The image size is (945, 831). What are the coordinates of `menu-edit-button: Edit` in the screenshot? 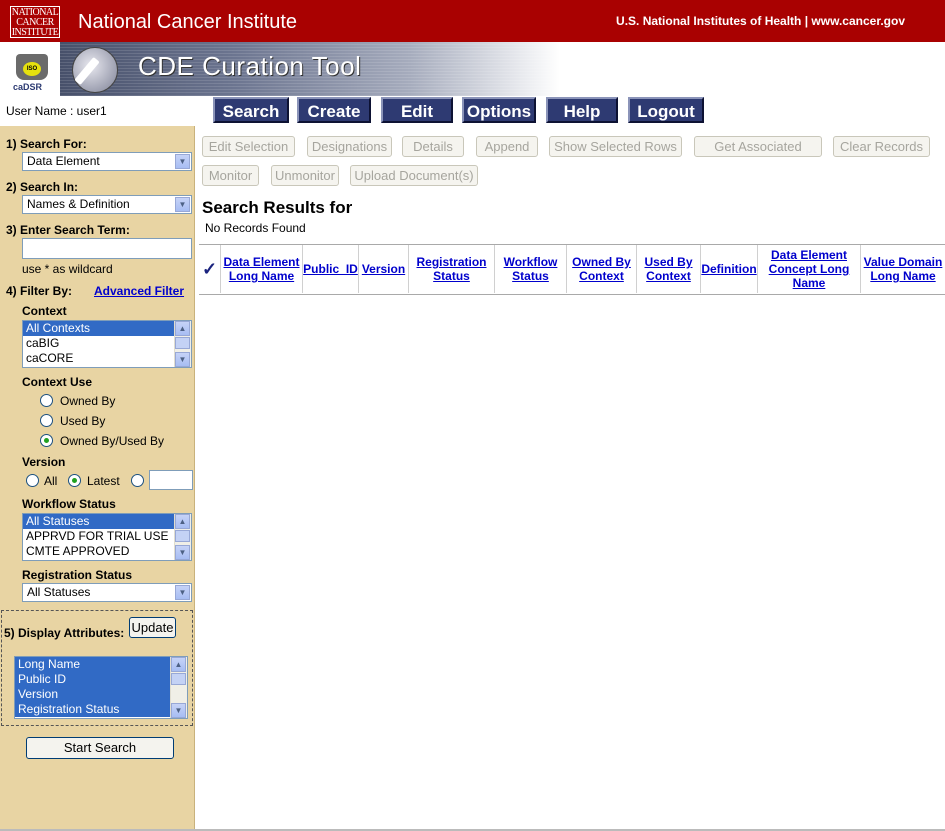 It's located at (417, 110).